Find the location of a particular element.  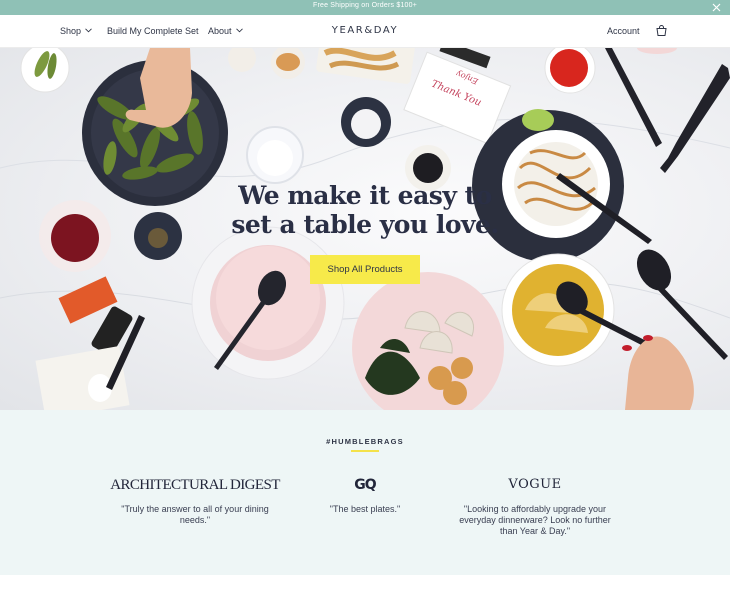

title-underline is located at coordinates (365, 451).